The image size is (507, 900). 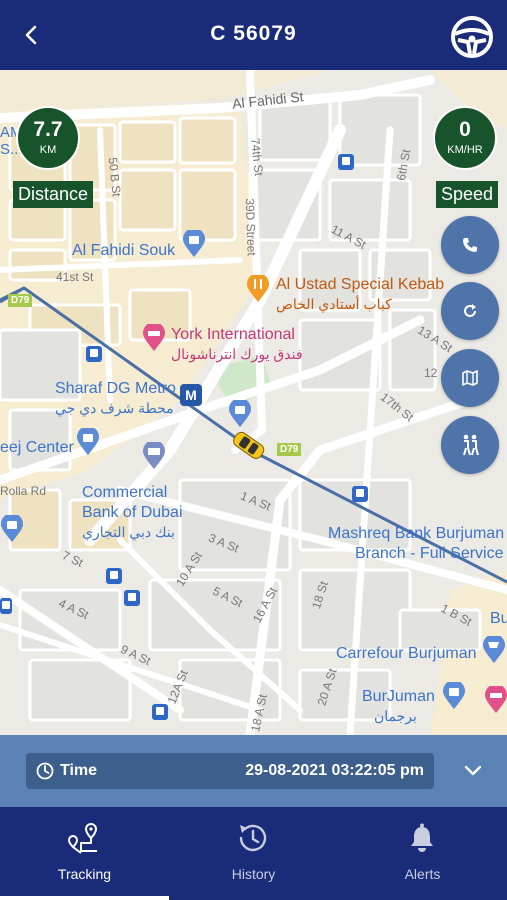 What do you see at coordinates (334, 770) in the screenshot?
I see `time-value: 29-08-2021 03:22:05 pm` at bounding box center [334, 770].